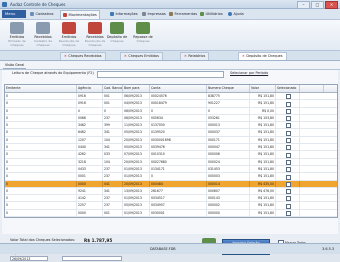 This screenshot has width=340, height=262. What do you see at coordinates (113, 103) in the screenshot?
I see `table-cell: 001` at bounding box center [113, 103].